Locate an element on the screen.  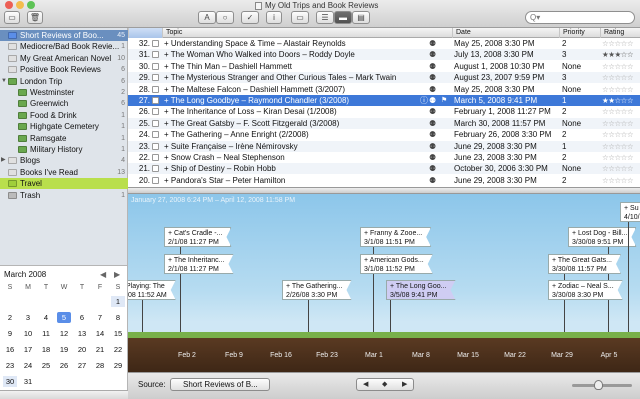
timeline-card: + The Great Gats... 3/30/08 11:57 PM is located at coordinates (584, 264).